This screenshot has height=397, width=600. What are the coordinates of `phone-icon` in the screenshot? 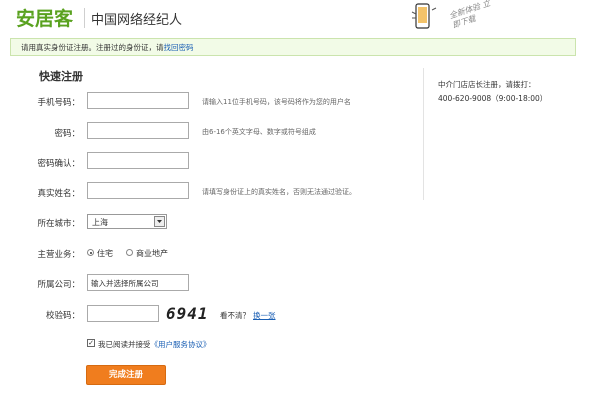 It's located at (424, 16).